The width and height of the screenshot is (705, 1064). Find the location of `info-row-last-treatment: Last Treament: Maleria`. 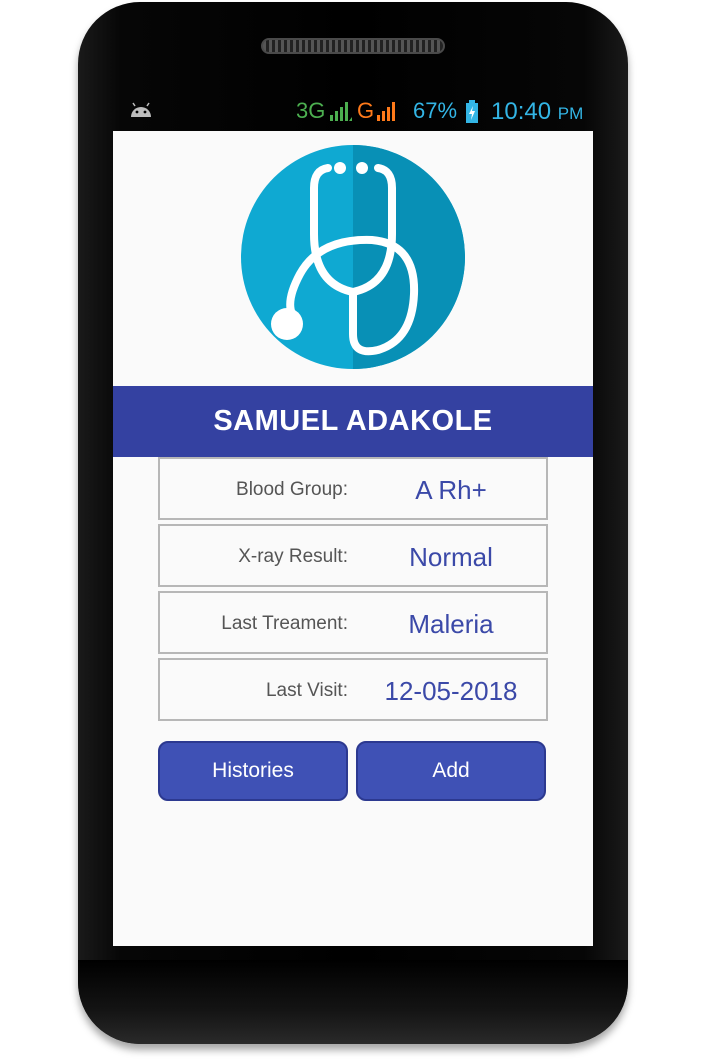

info-row-last-treatment: Last Treament: Maleria is located at coordinates (353, 622).